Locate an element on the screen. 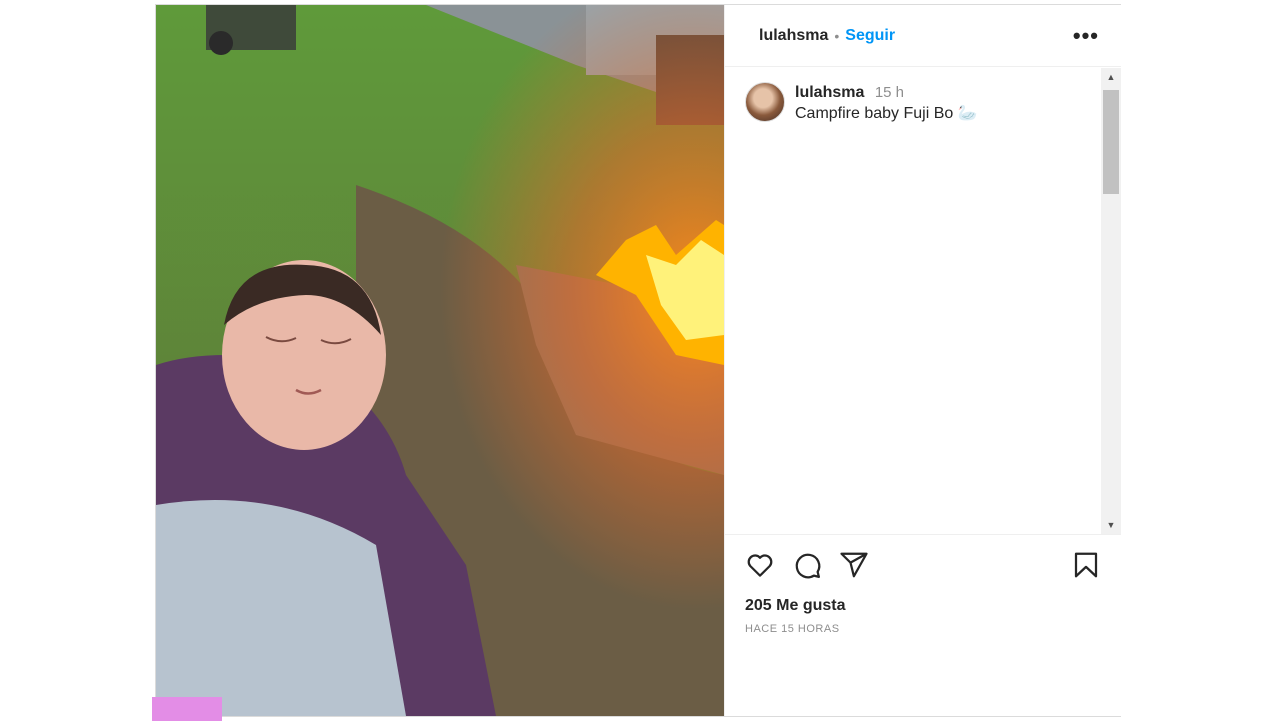 The height and width of the screenshot is (721, 1281). follow-button: Seguir is located at coordinates (870, 36).